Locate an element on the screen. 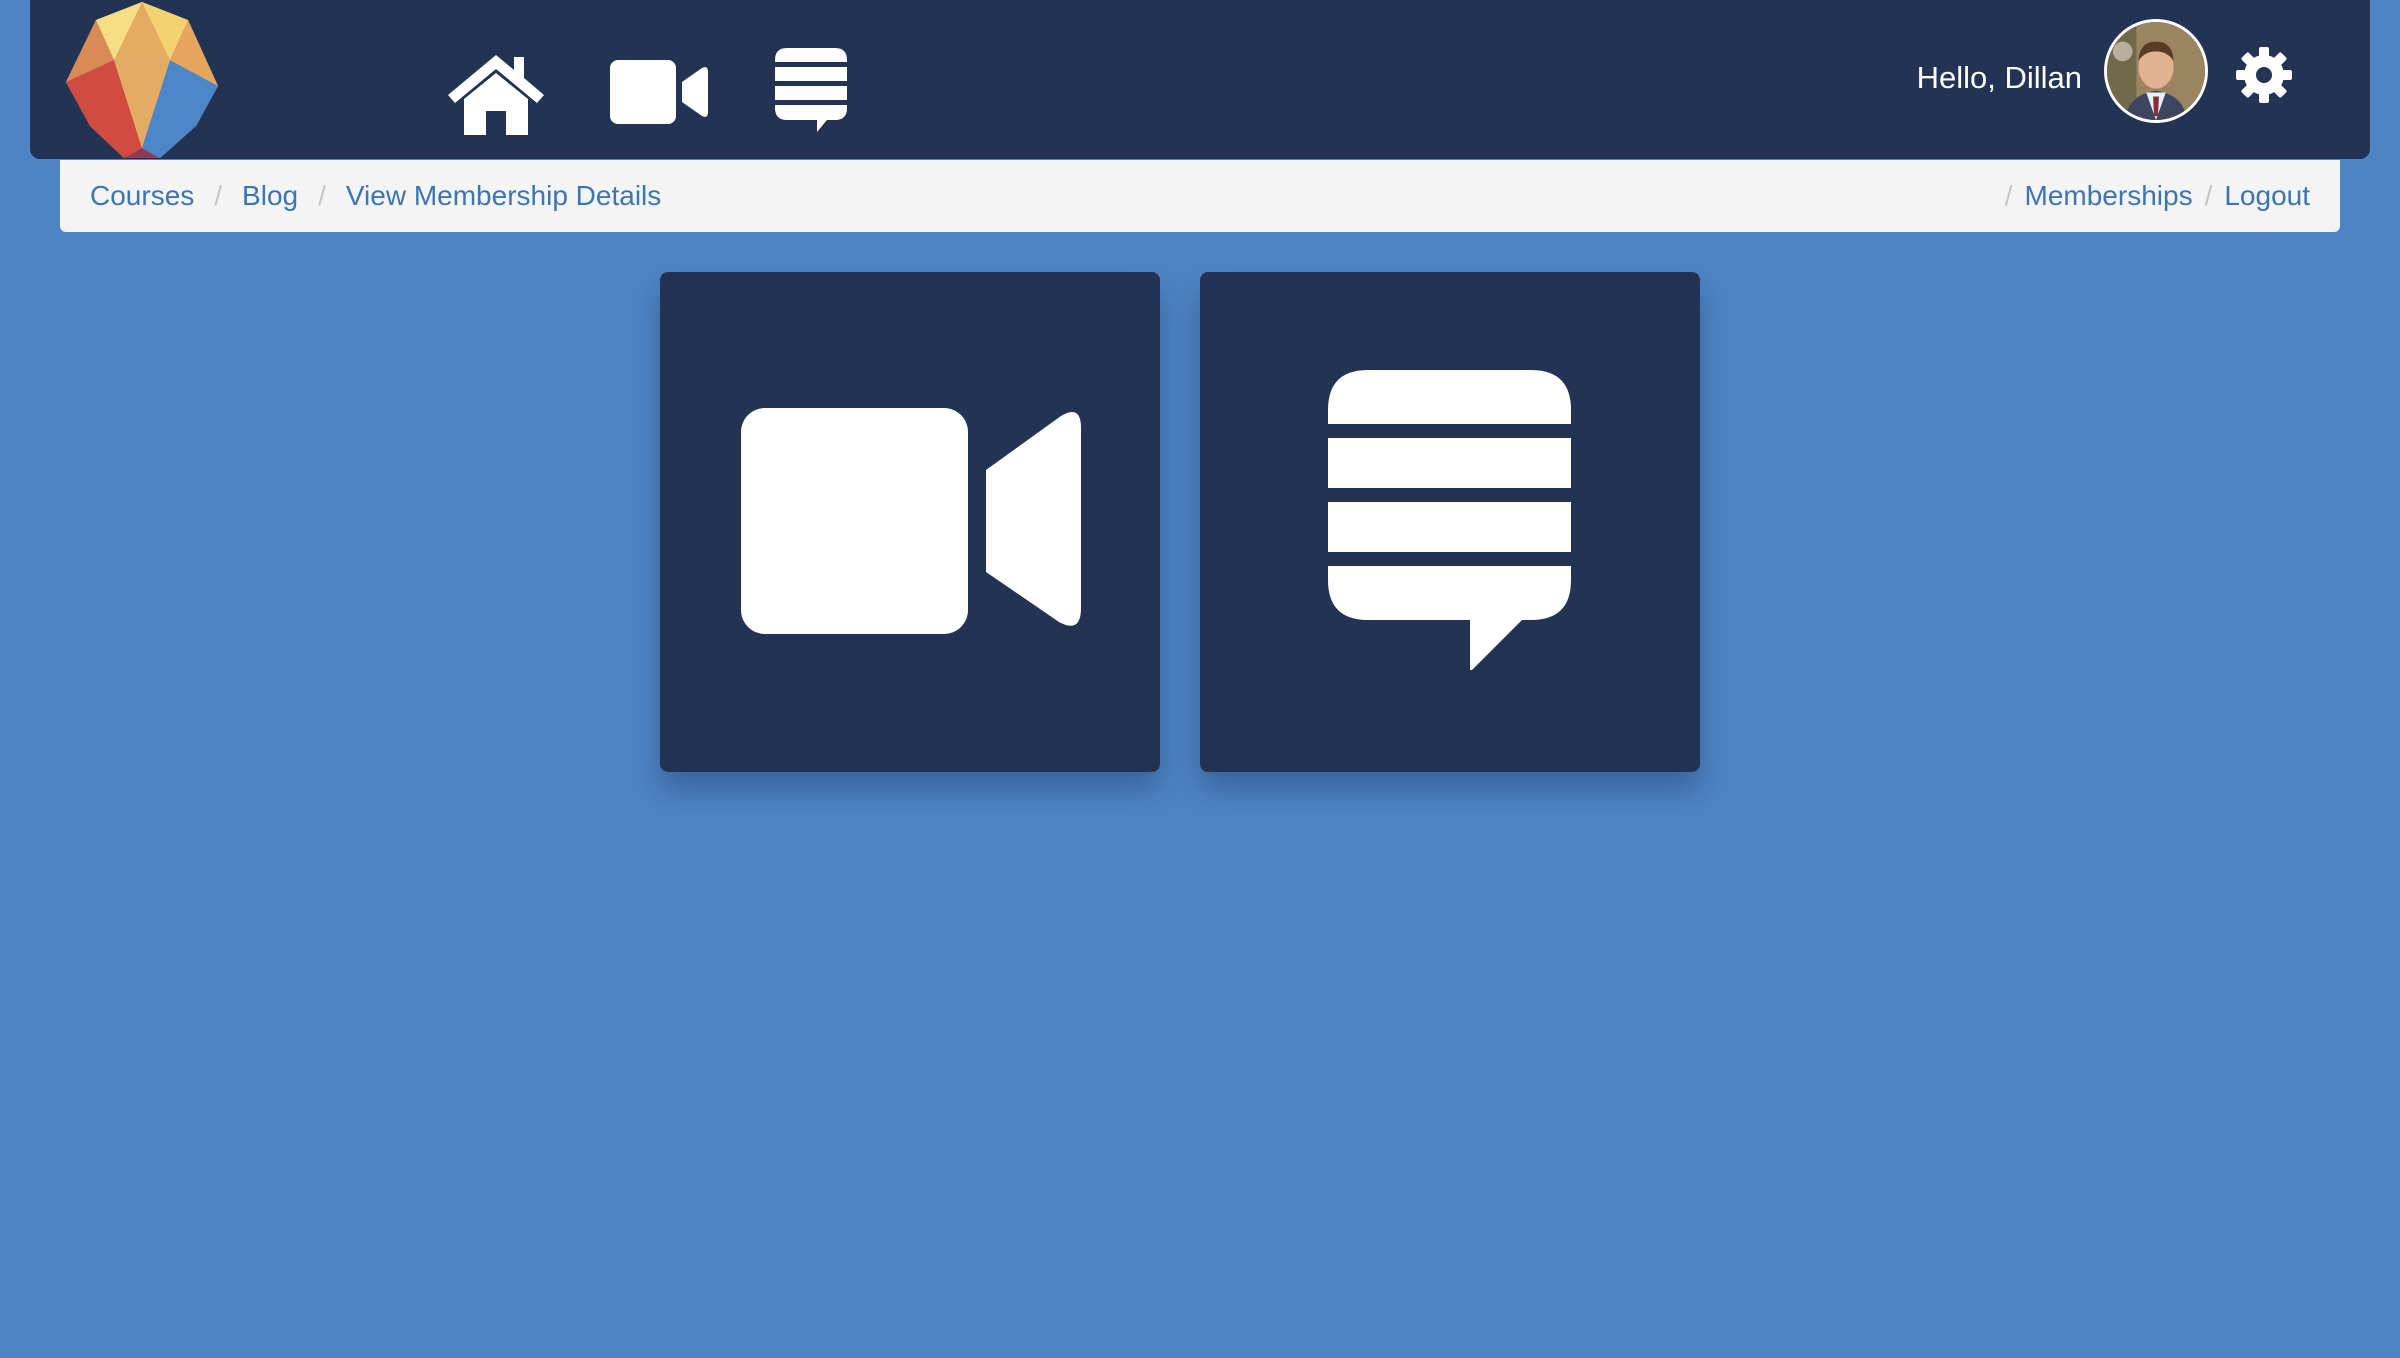 Image resolution: width=2400 pixels, height=1358 pixels. gear-icon is located at coordinates (2264, 75).